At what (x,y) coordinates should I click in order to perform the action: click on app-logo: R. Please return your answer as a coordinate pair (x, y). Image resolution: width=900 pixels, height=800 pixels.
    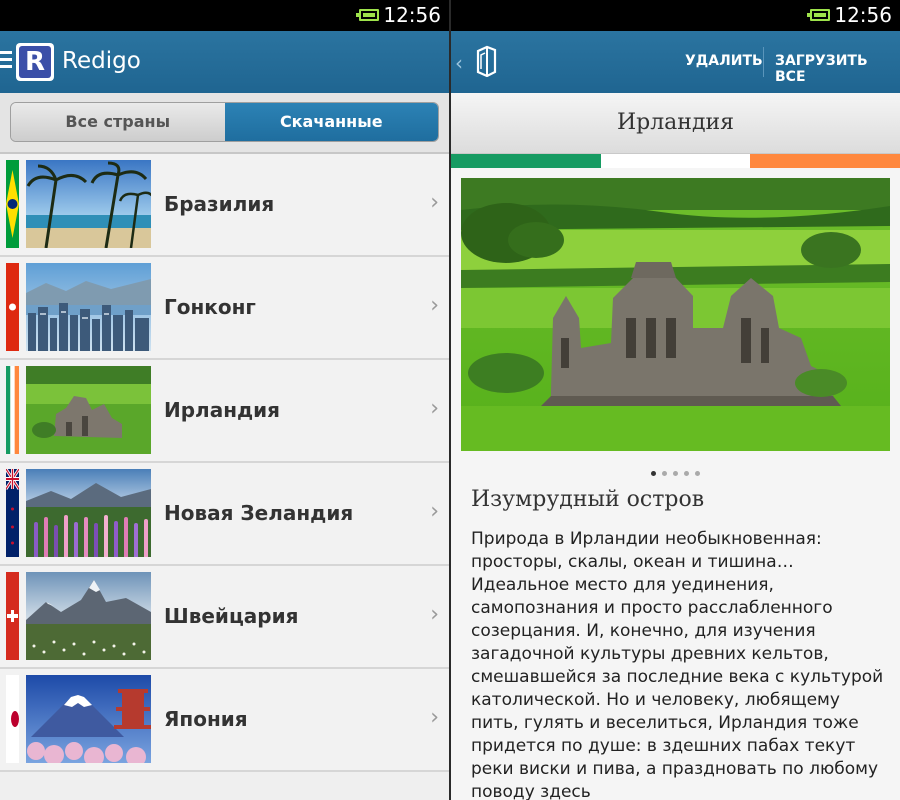
    Looking at the image, I should click on (35, 62).